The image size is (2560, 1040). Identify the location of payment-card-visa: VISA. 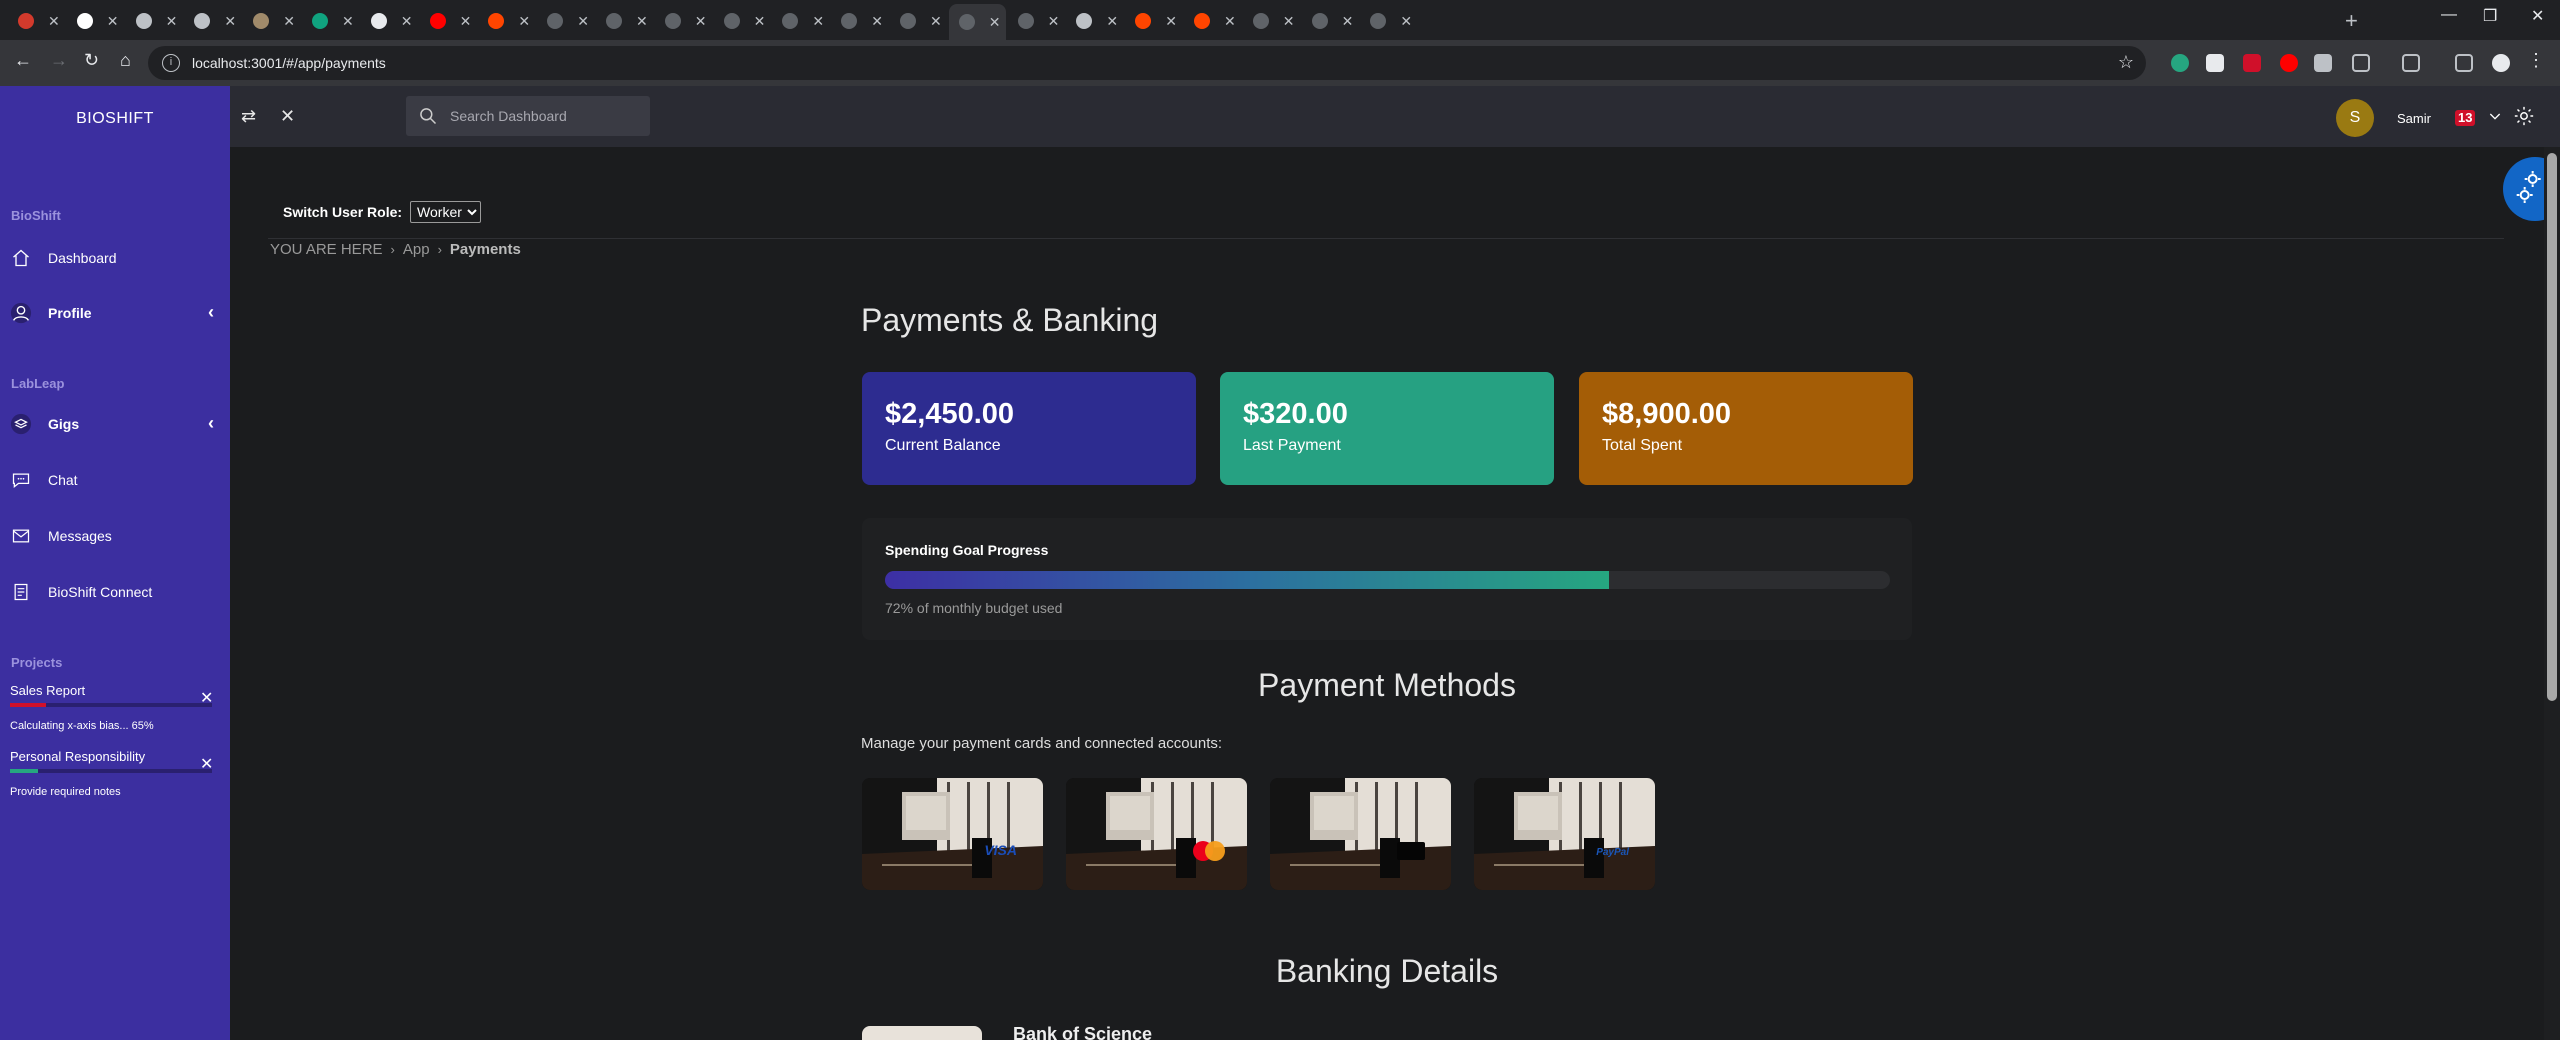
(952, 834).